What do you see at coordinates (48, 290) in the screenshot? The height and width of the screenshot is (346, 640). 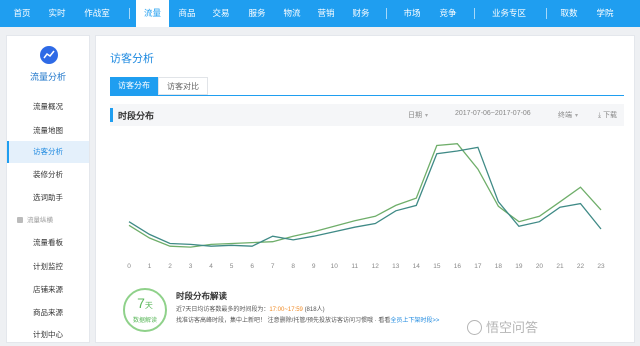 I see `sidebar-item-shop-sources: 店铺来源` at bounding box center [48, 290].